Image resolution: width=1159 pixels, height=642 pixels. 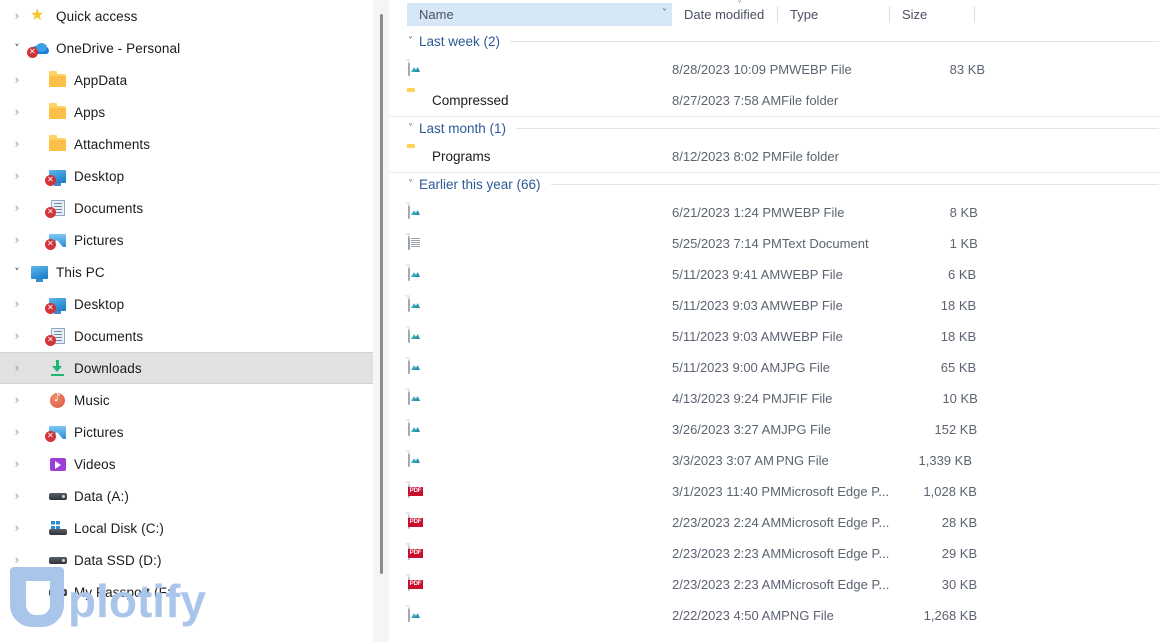 What do you see at coordinates (958, 336) in the screenshot?
I see `file-size: 18 KB` at bounding box center [958, 336].